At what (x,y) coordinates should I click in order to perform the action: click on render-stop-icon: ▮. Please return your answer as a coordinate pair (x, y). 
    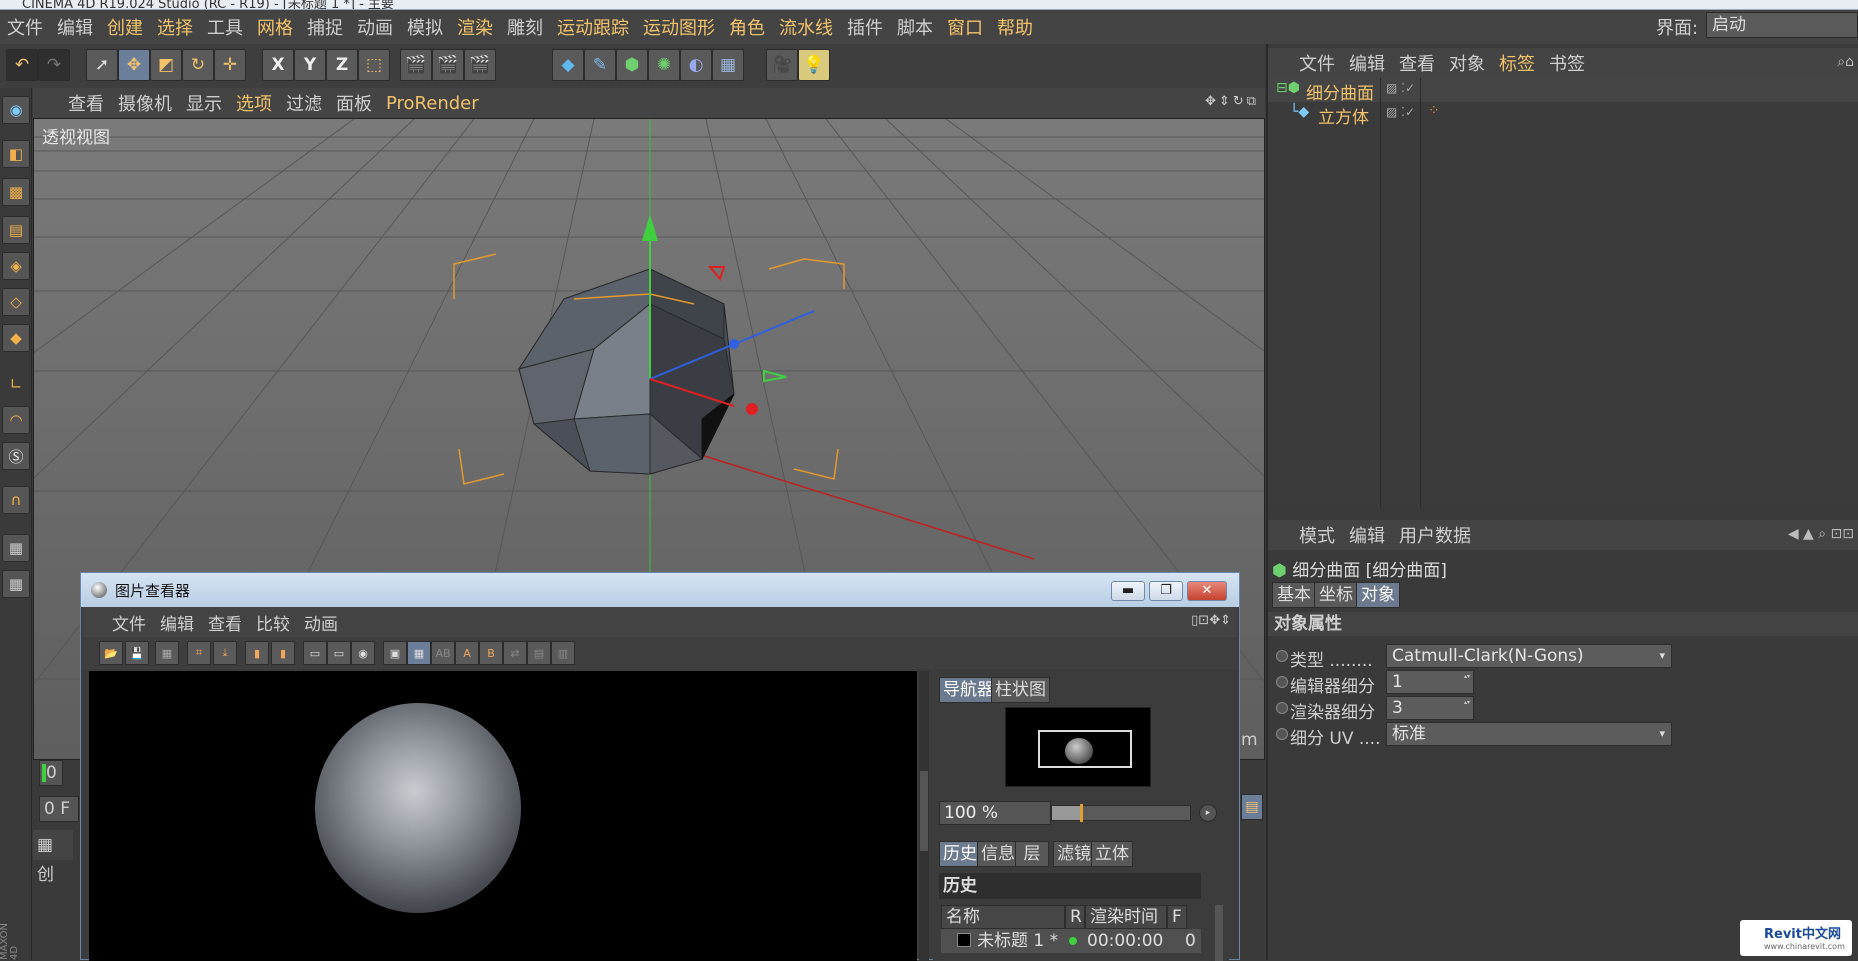
    Looking at the image, I should click on (257, 653).